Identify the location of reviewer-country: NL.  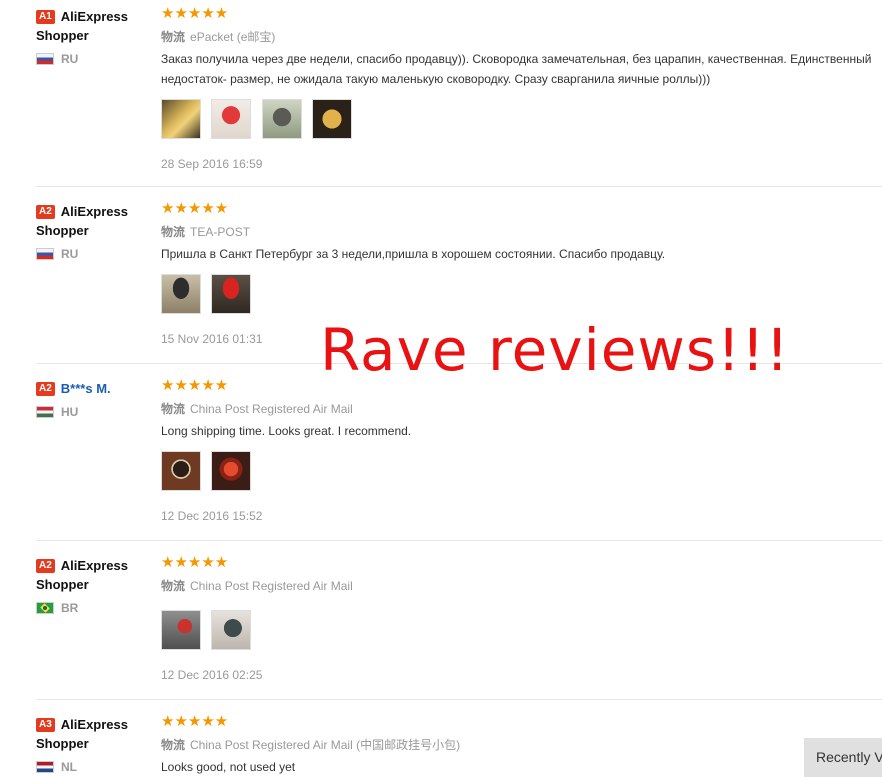
(96, 767).